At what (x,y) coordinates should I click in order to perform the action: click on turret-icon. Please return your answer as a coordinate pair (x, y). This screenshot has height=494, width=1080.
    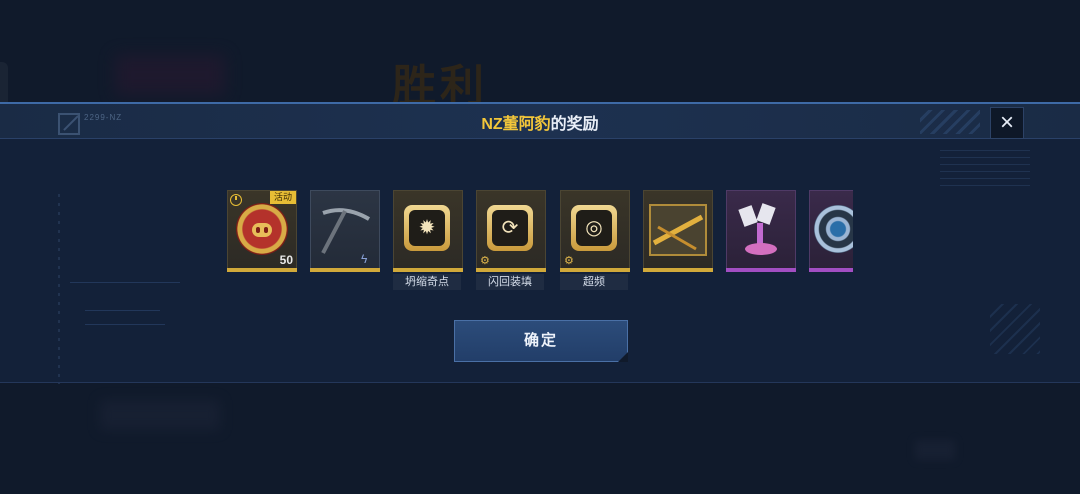
    Looking at the image, I should click on (757, 229).